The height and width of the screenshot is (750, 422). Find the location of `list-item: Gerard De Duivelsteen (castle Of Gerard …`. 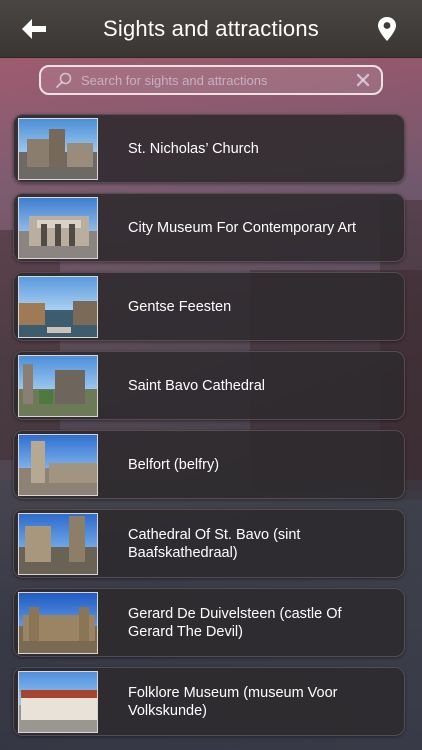

list-item: Gerard De Duivelsteen (castle Of Gerard … is located at coordinates (209, 622).